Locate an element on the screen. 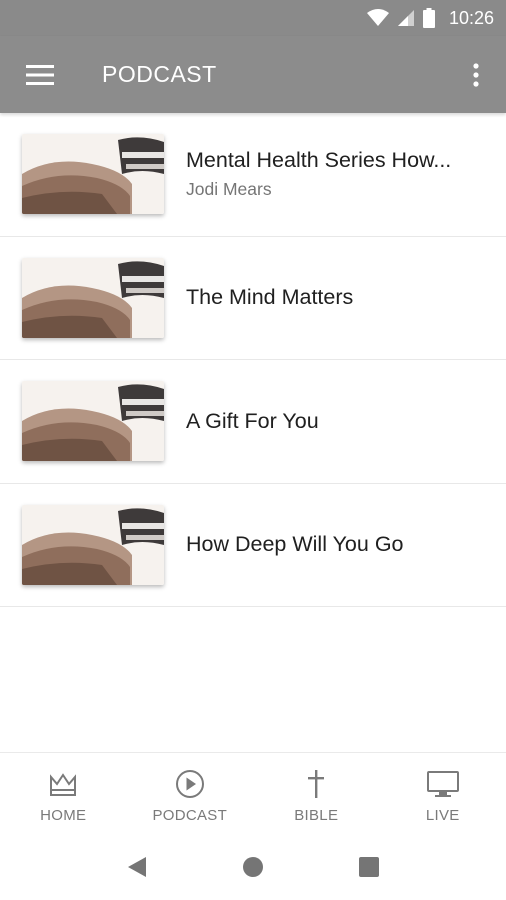 This screenshot has width=506, height=900. status-icons: 10:26 is located at coordinates (430, 18).